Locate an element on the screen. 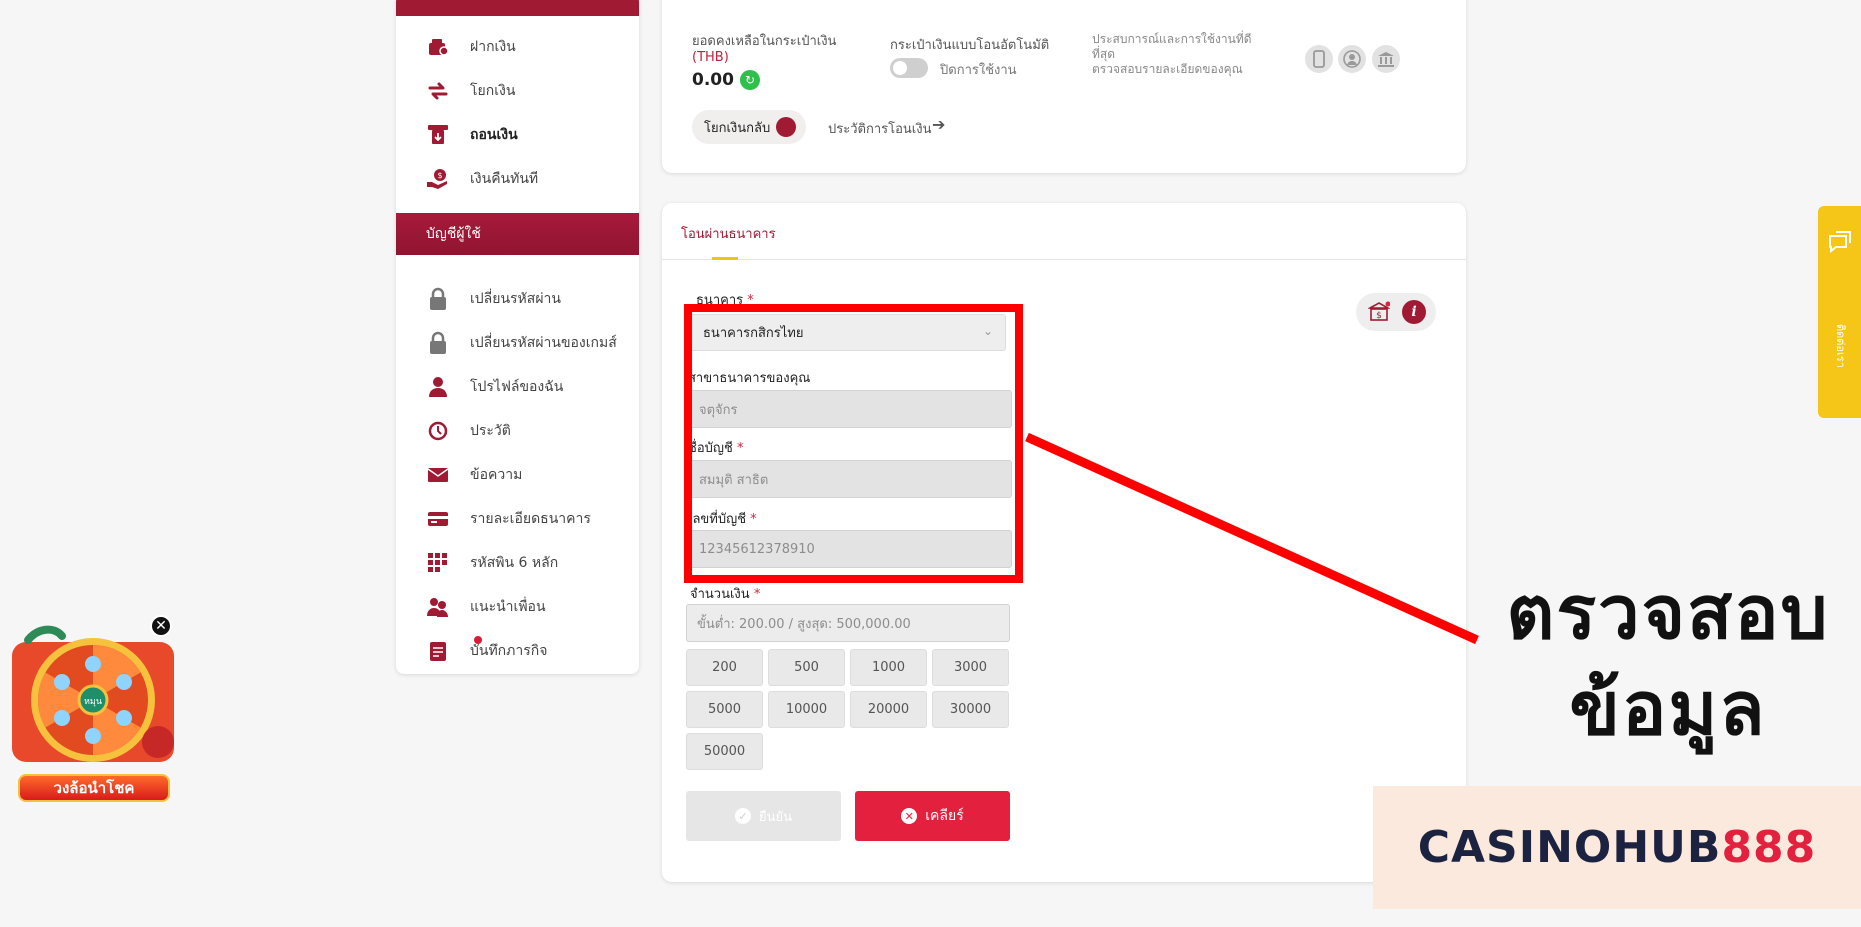 The image size is (1861, 927). info-pill: $ i is located at coordinates (1396, 312).